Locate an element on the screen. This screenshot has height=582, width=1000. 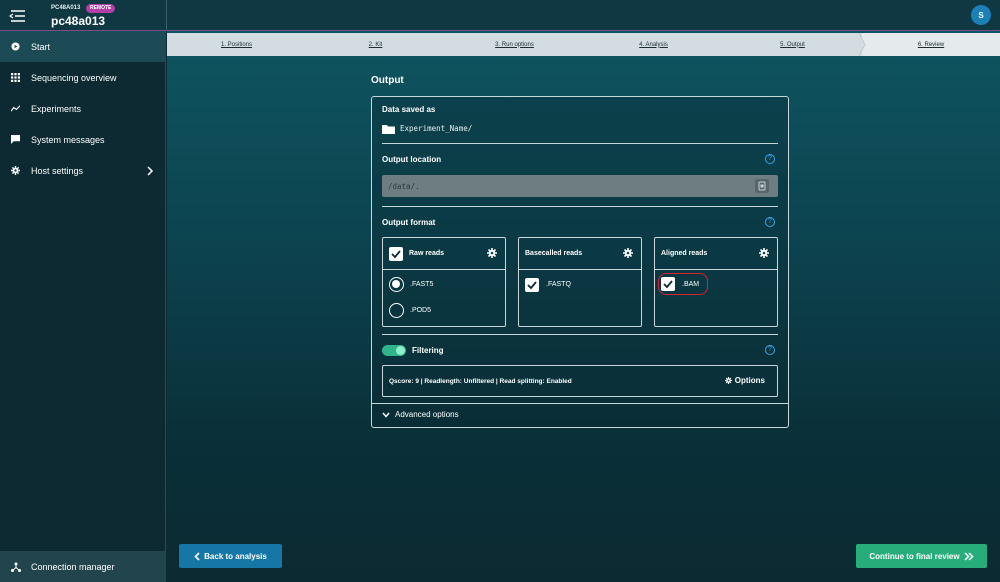
data-saved-path: Experiment_Name/ is located at coordinates (436, 128).